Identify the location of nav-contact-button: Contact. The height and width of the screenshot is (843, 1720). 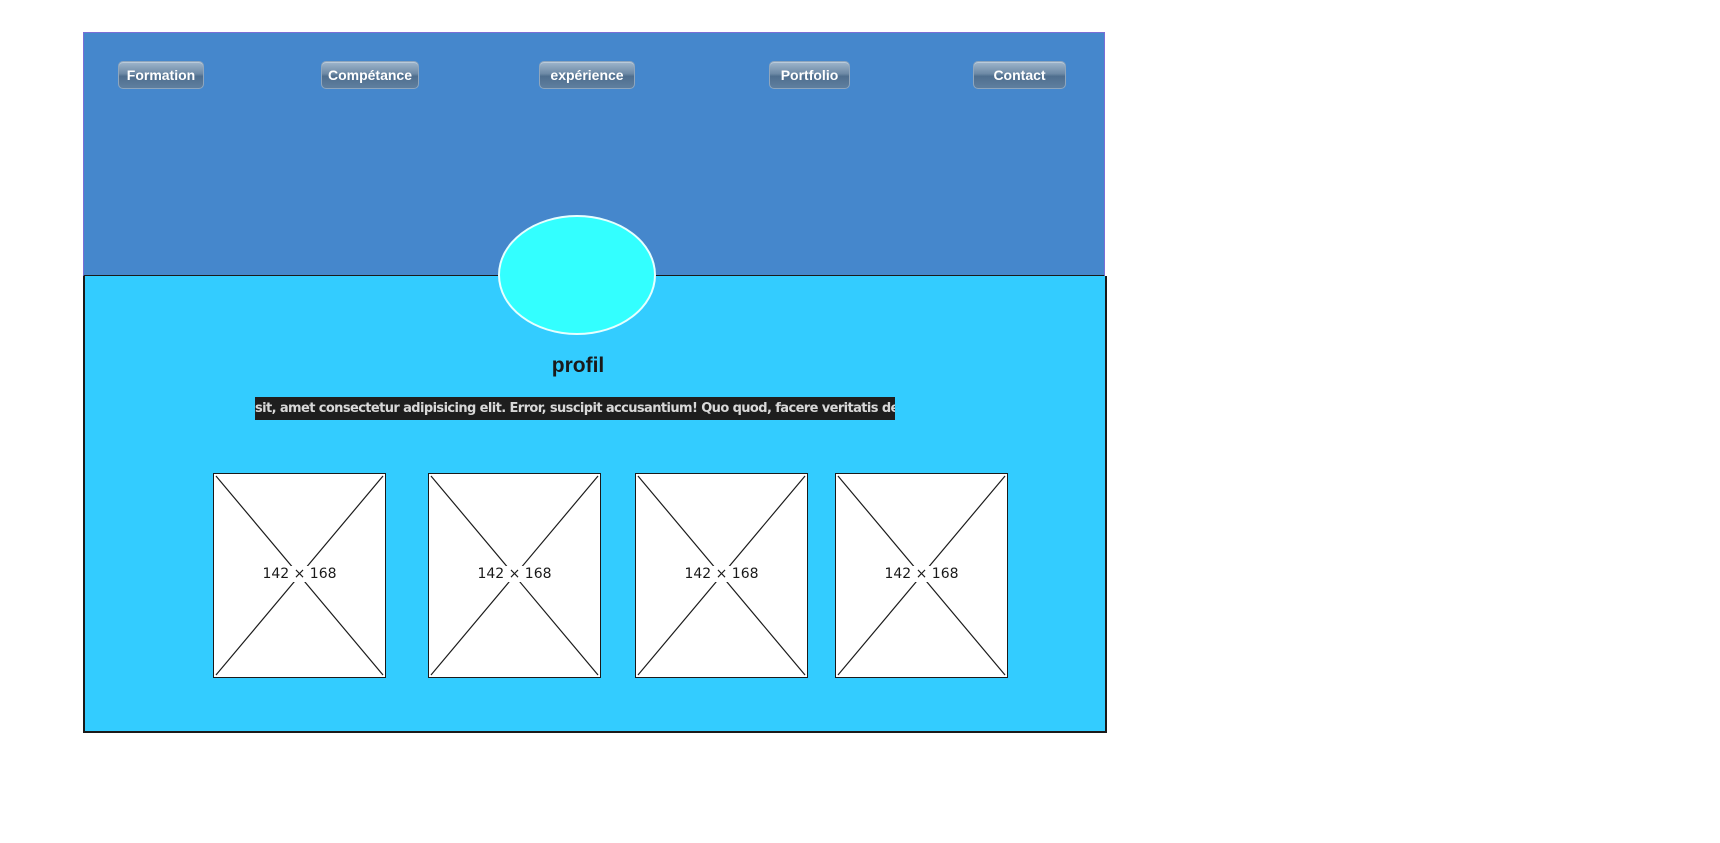
(1019, 75).